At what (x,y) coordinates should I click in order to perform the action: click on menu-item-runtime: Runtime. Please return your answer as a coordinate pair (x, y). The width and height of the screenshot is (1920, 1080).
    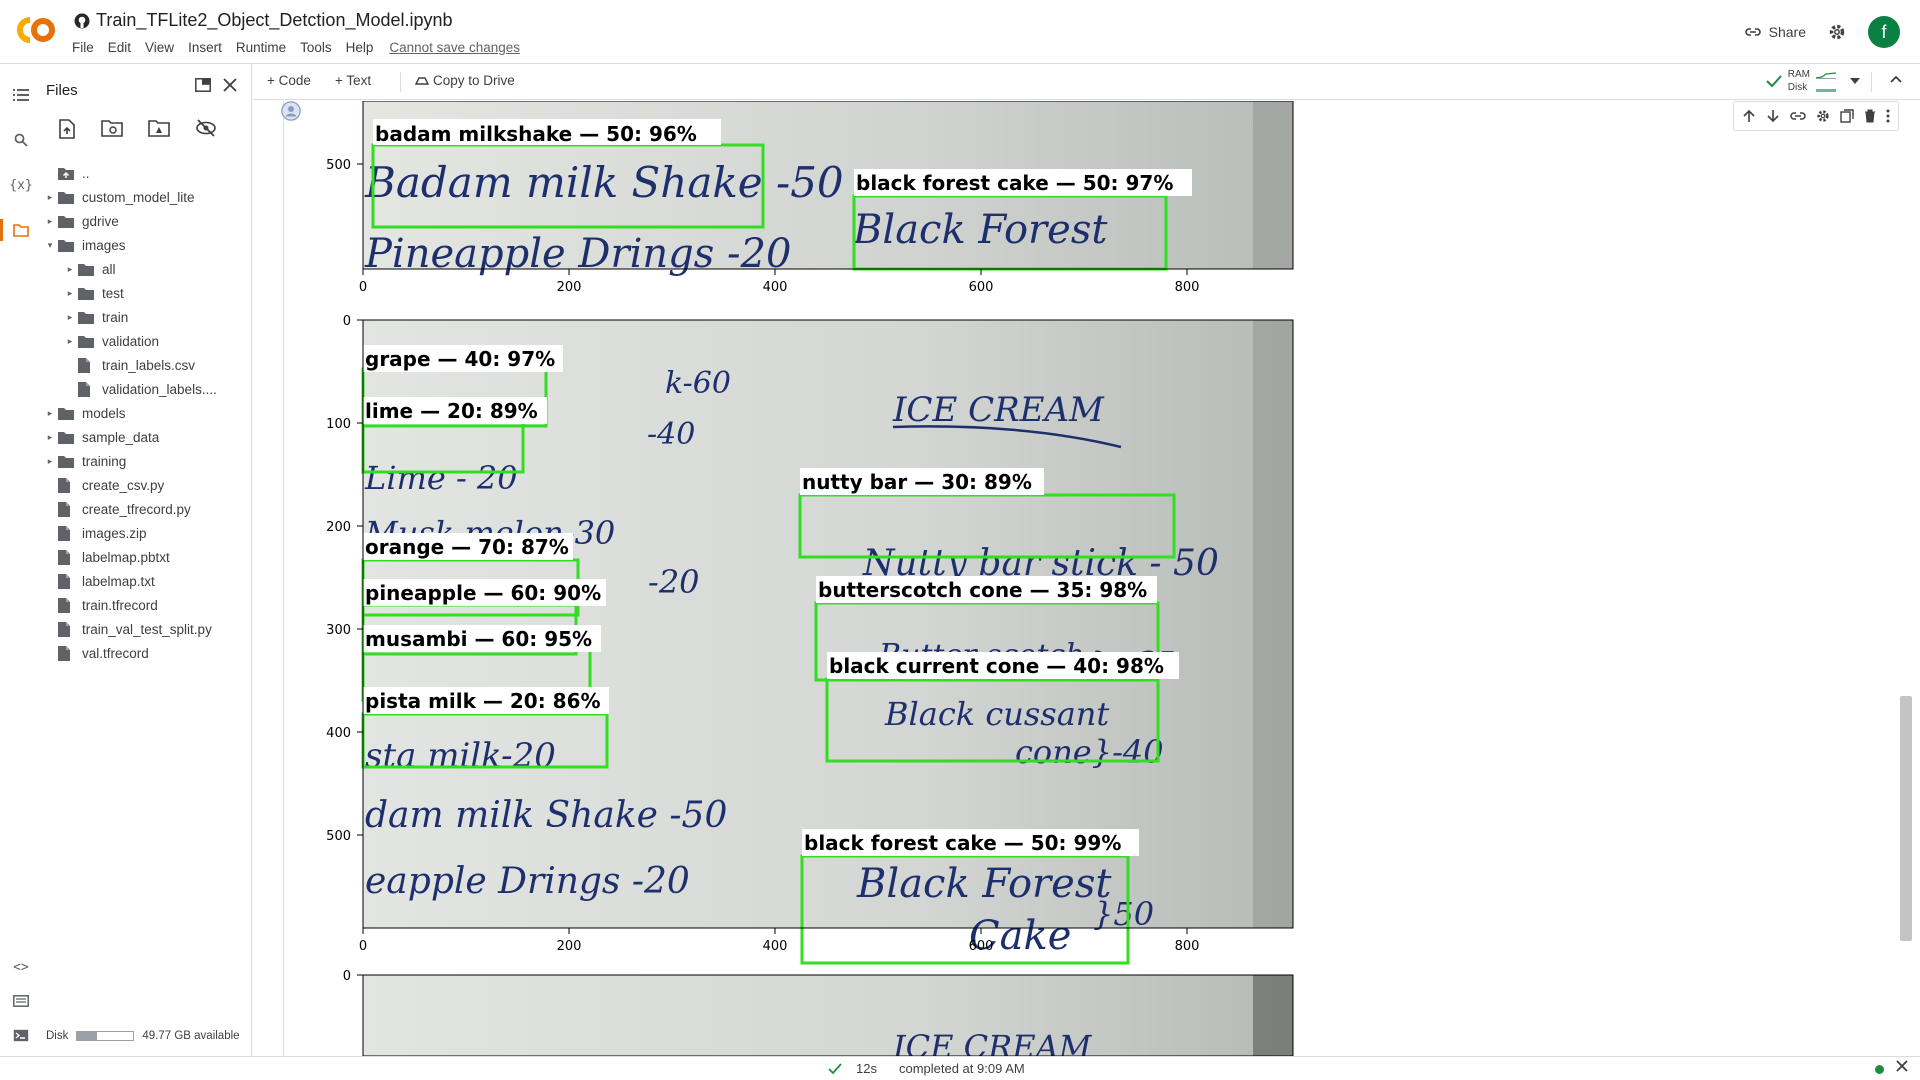
    Looking at the image, I should click on (261, 47).